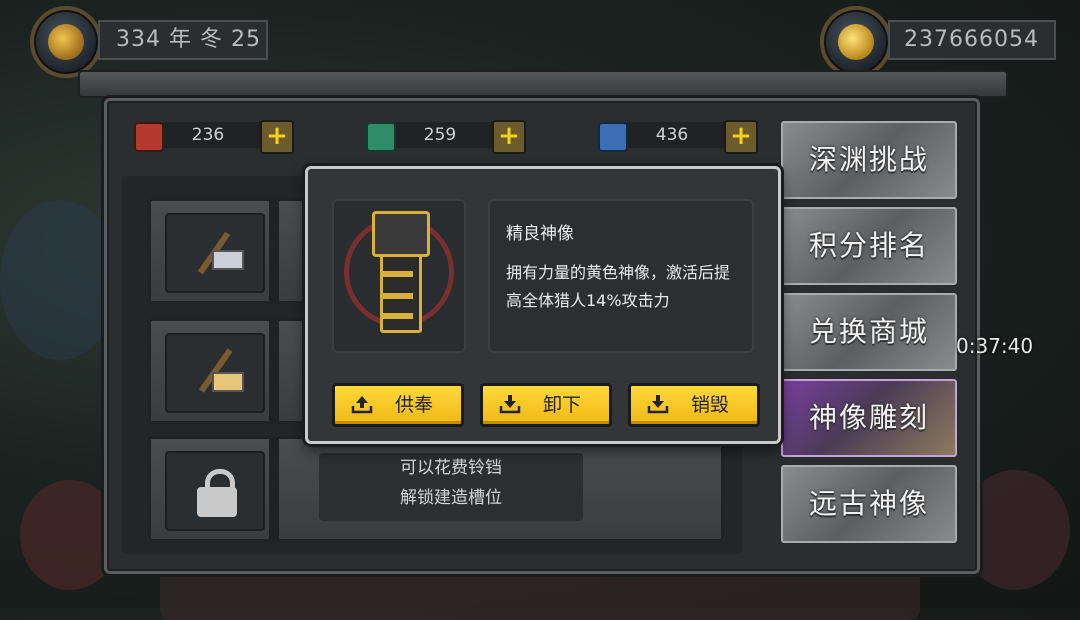  What do you see at coordinates (869, 332) in the screenshot?
I see `tab-exchange-shop: 兑换商城` at bounding box center [869, 332].